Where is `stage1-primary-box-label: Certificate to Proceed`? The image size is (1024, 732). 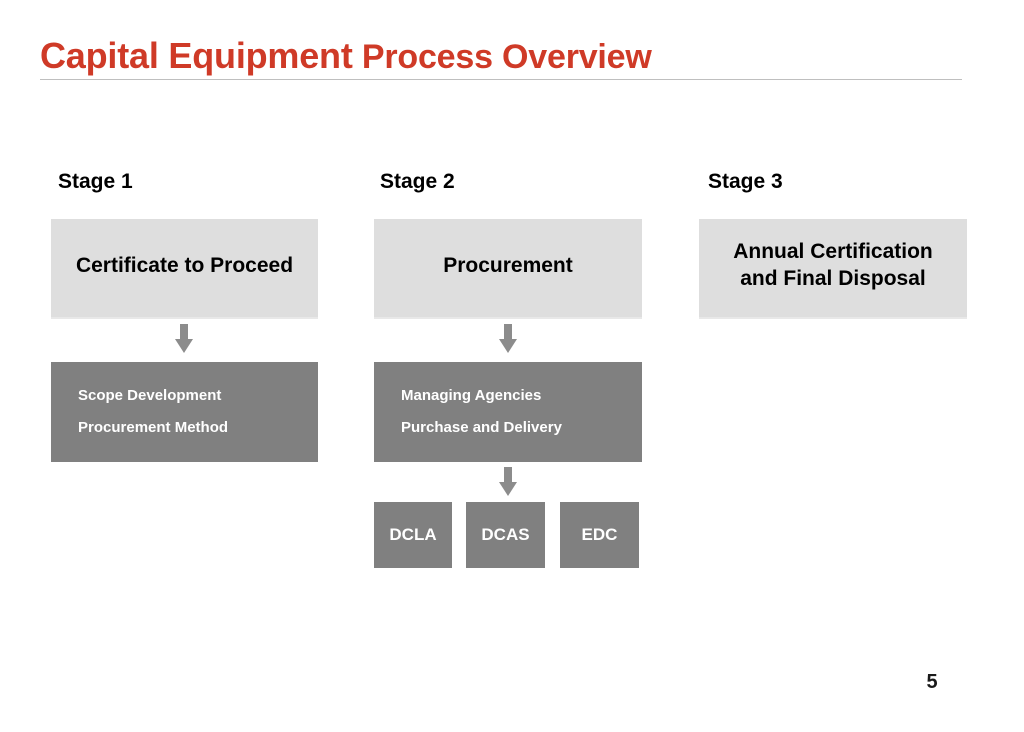
stage1-primary-box-label: Certificate to Proceed is located at coordinates (184, 265).